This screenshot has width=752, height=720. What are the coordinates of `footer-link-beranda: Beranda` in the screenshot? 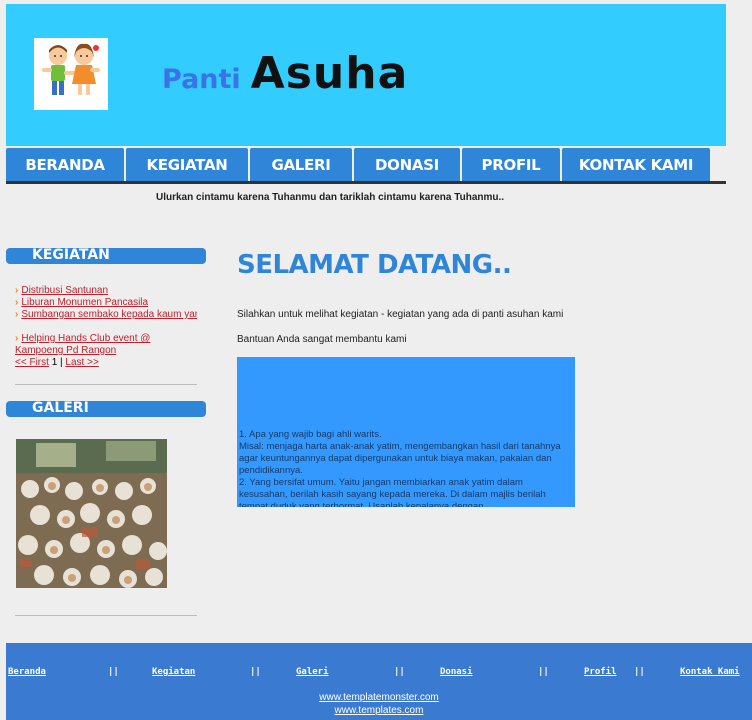 It's located at (27, 672).